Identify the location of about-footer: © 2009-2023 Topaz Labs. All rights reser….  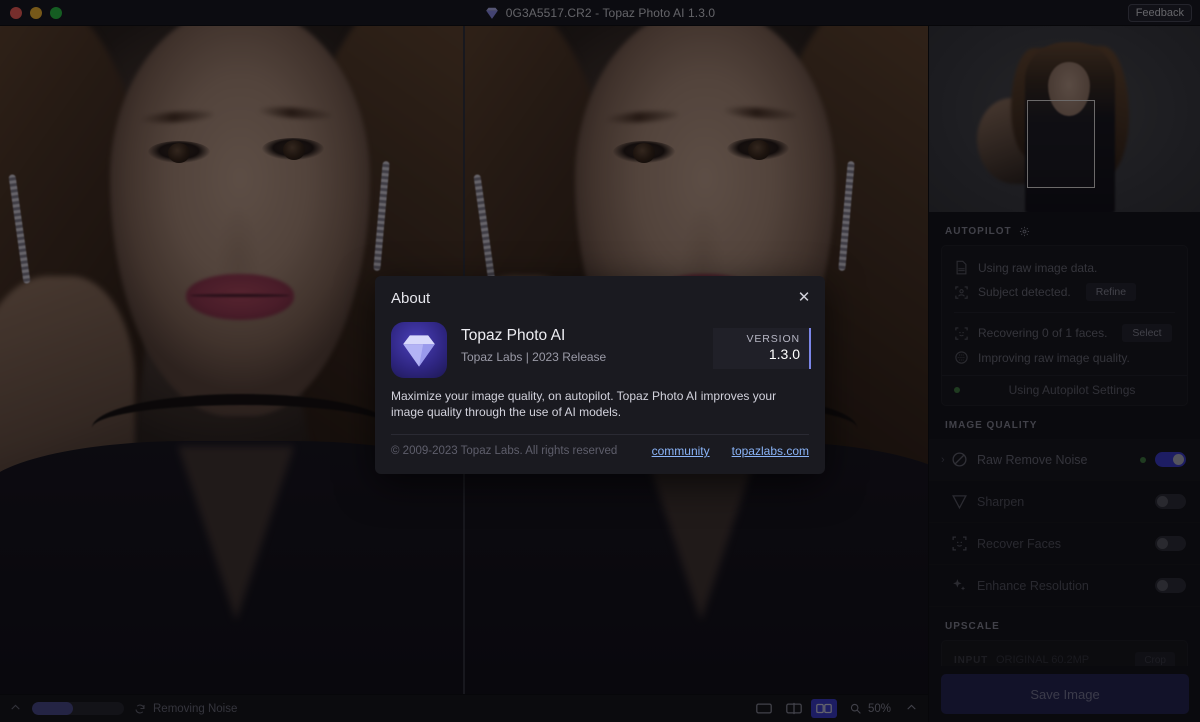
(600, 451).